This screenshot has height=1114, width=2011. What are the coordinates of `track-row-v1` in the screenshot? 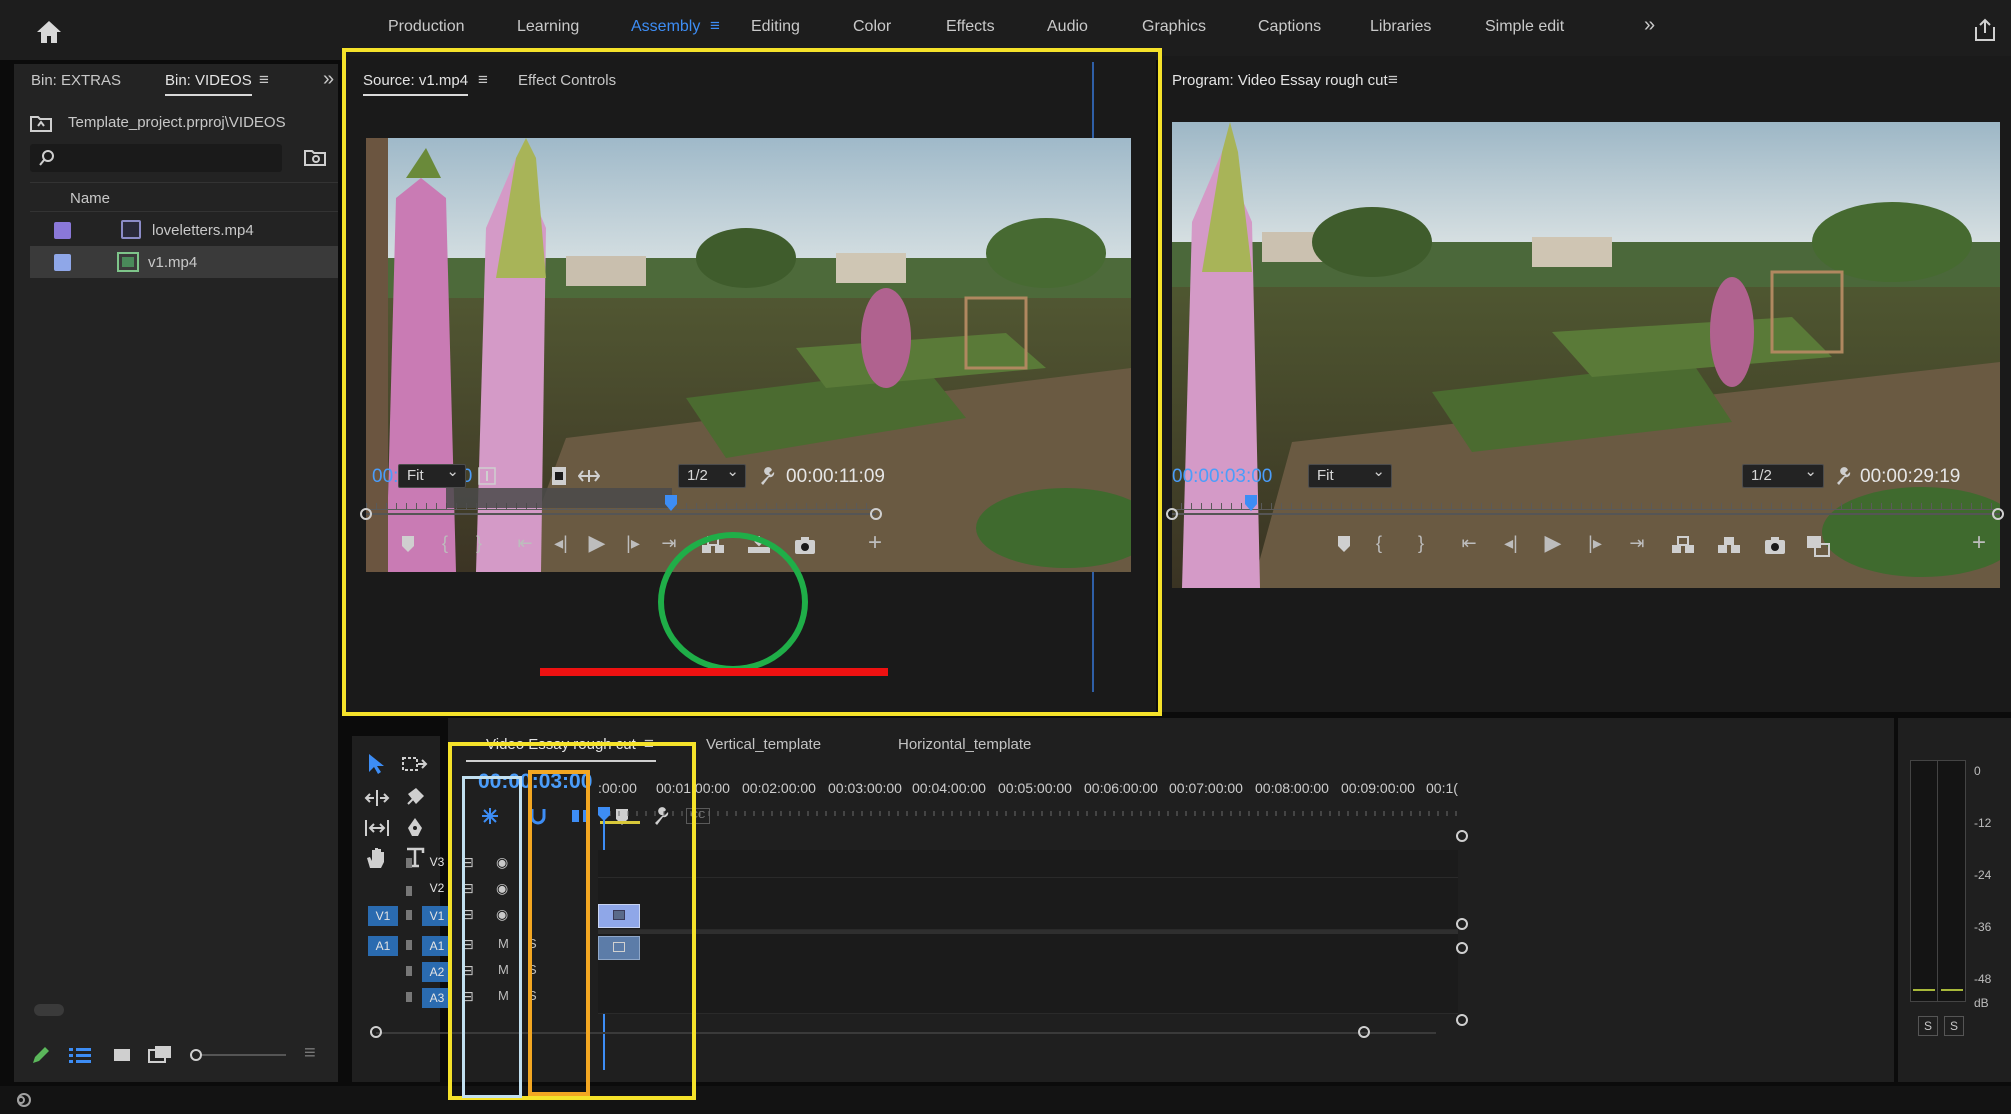 It's located at (1028, 916).